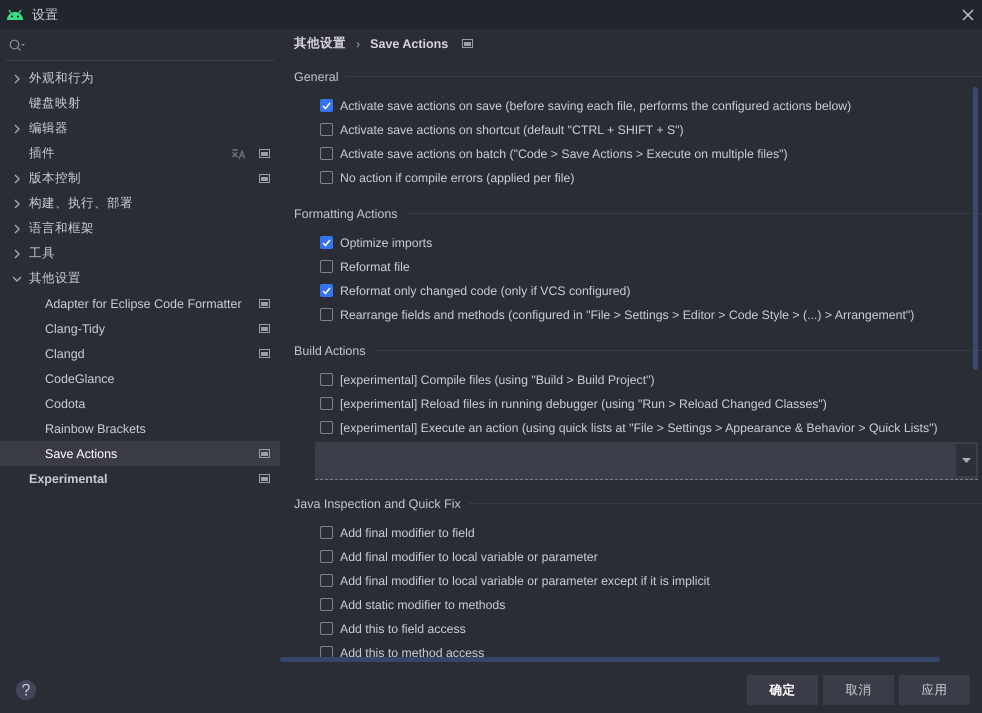 The height and width of the screenshot is (713, 982). What do you see at coordinates (423, 605) in the screenshot?
I see `checkbox-label: Add static modifier to methods` at bounding box center [423, 605].